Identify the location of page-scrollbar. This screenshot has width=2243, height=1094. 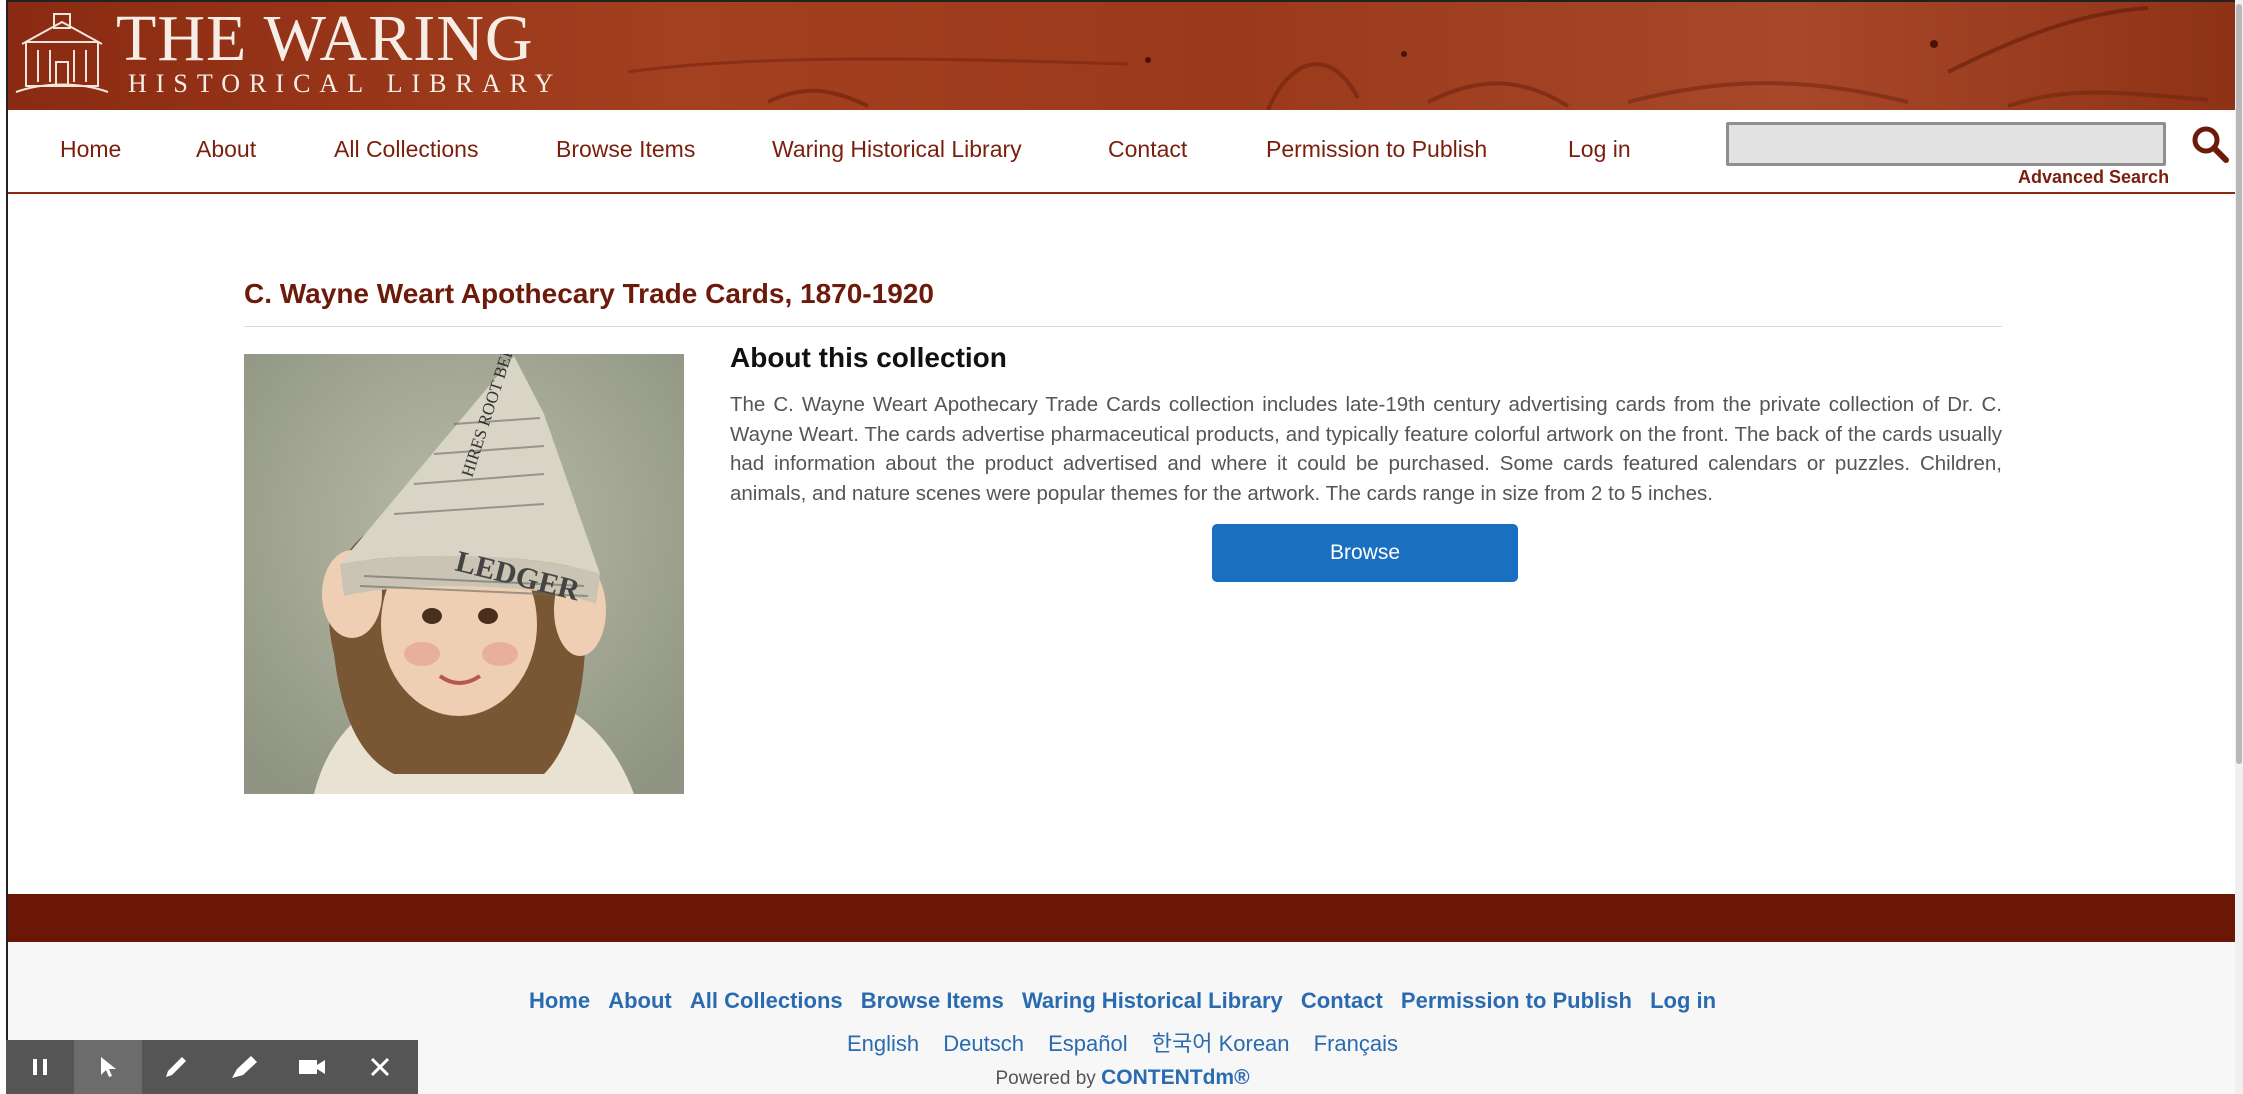
(2239, 547).